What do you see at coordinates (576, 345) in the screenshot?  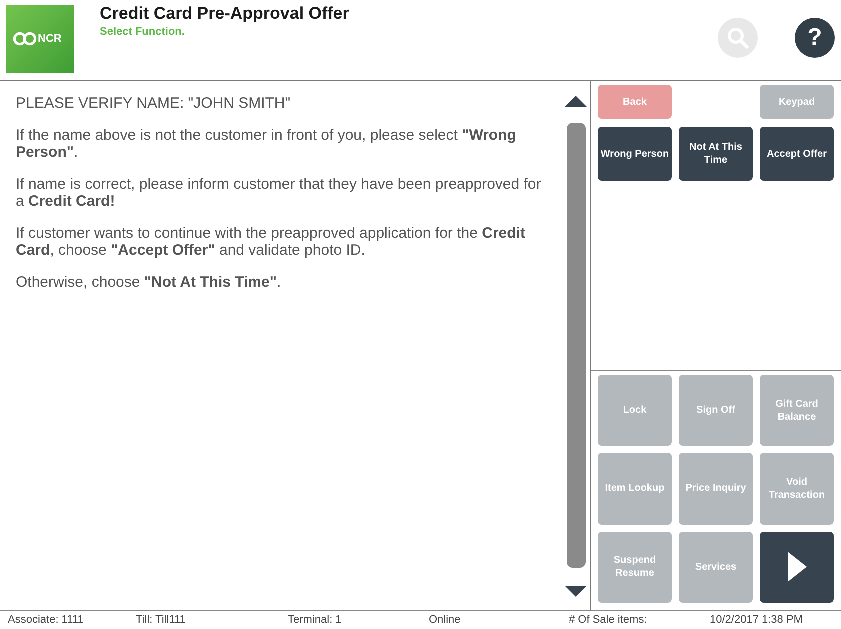 I see `scrollbar-thumb` at bounding box center [576, 345].